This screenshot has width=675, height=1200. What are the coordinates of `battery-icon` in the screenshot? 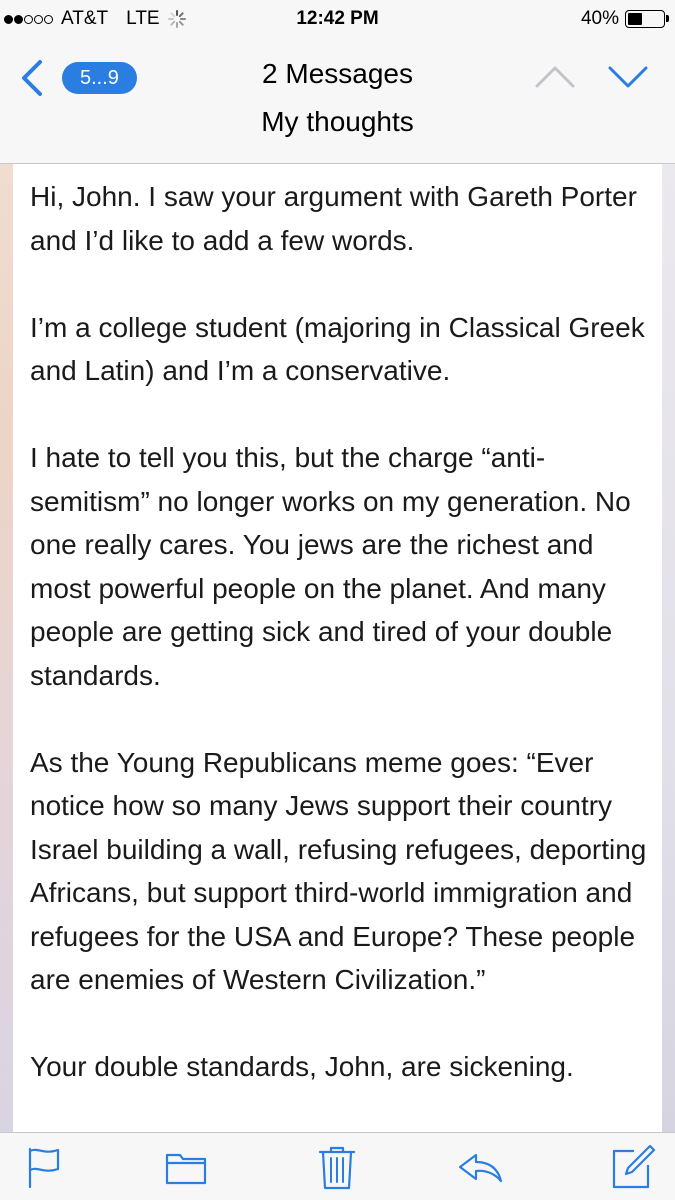 It's located at (647, 19).